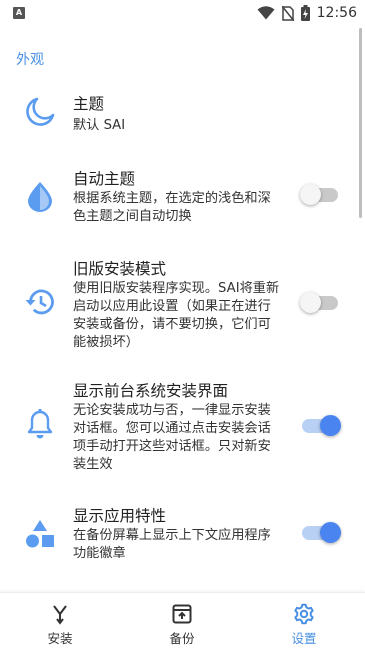 This screenshot has width=365, height=650. Describe the element at coordinates (179, 122) in the screenshot. I see `setting-theme: 主题 默认 SAI` at that location.